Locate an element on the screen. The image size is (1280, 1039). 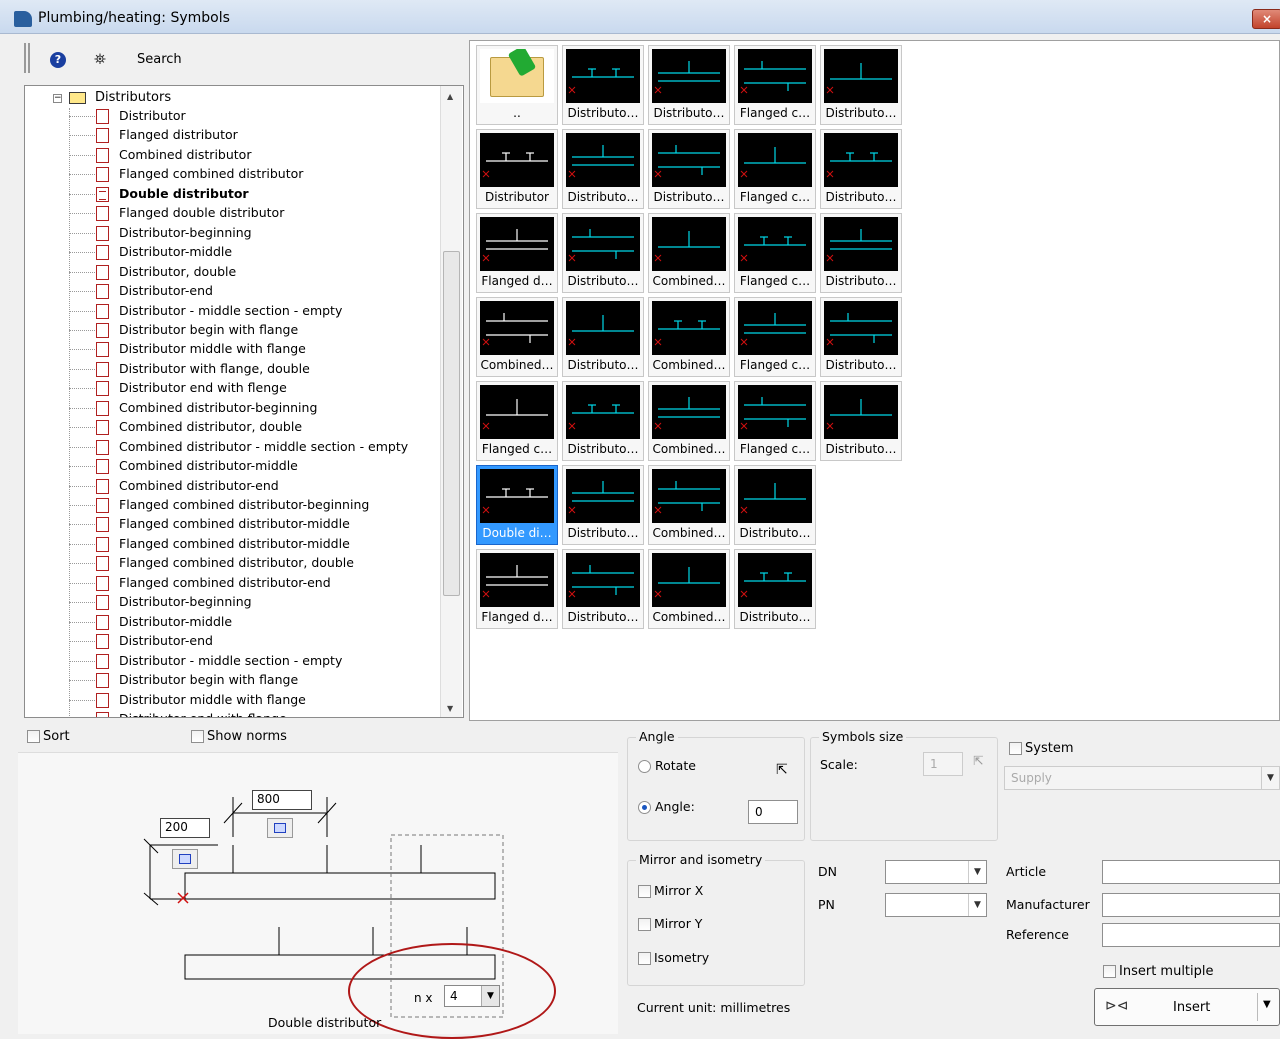
close-button: × is located at coordinates (1266, 19).